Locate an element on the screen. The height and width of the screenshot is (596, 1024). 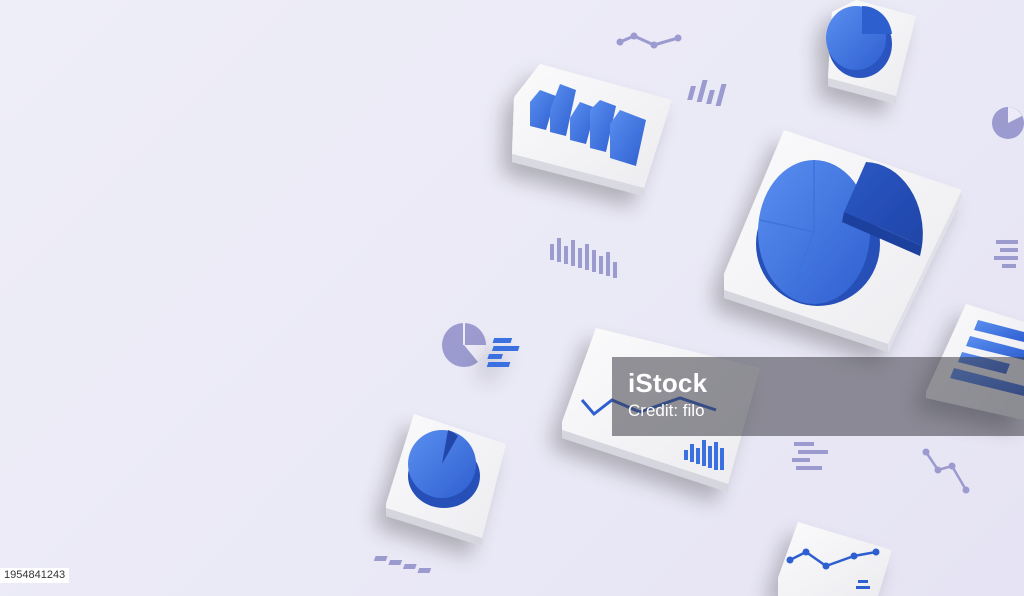
horizontal-bars-icon is located at coordinates (1006, 254).